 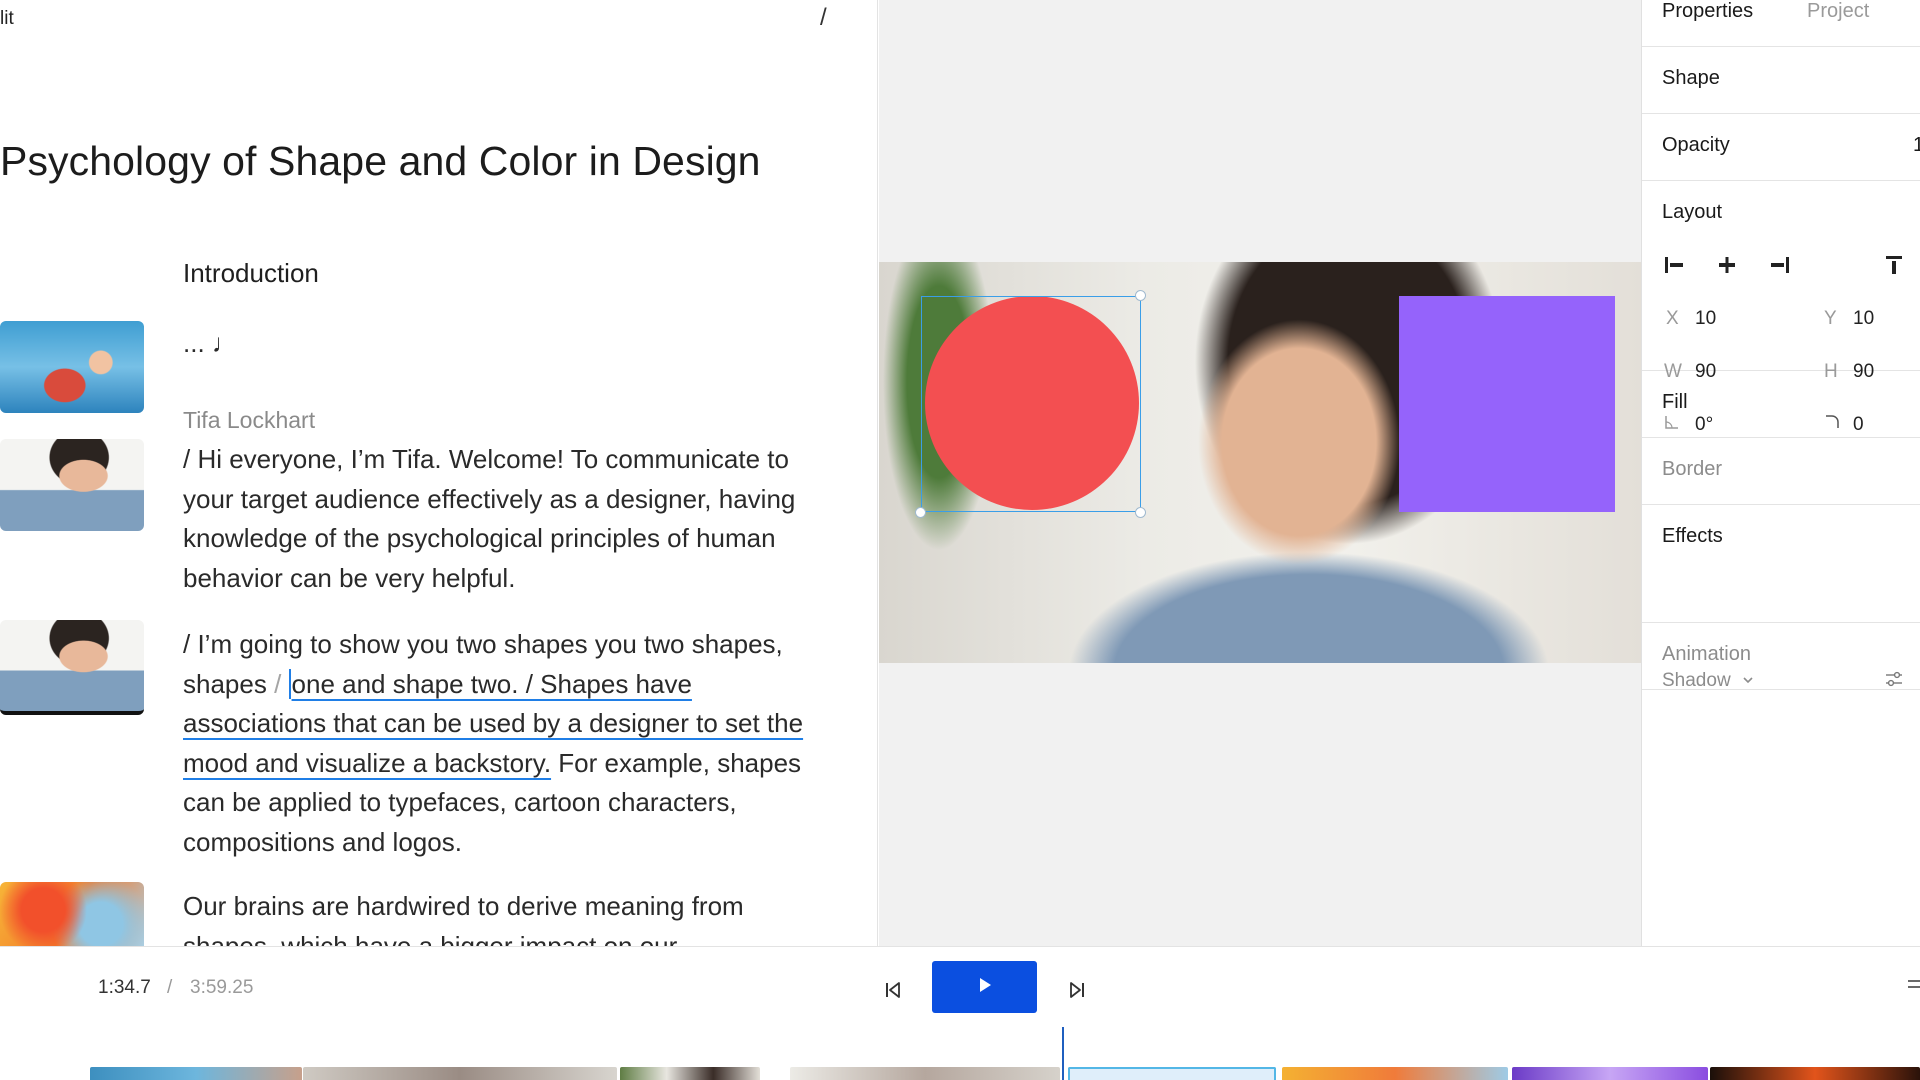 What do you see at coordinates (222, 987) in the screenshot?
I see `total-time: 3:59.25` at bounding box center [222, 987].